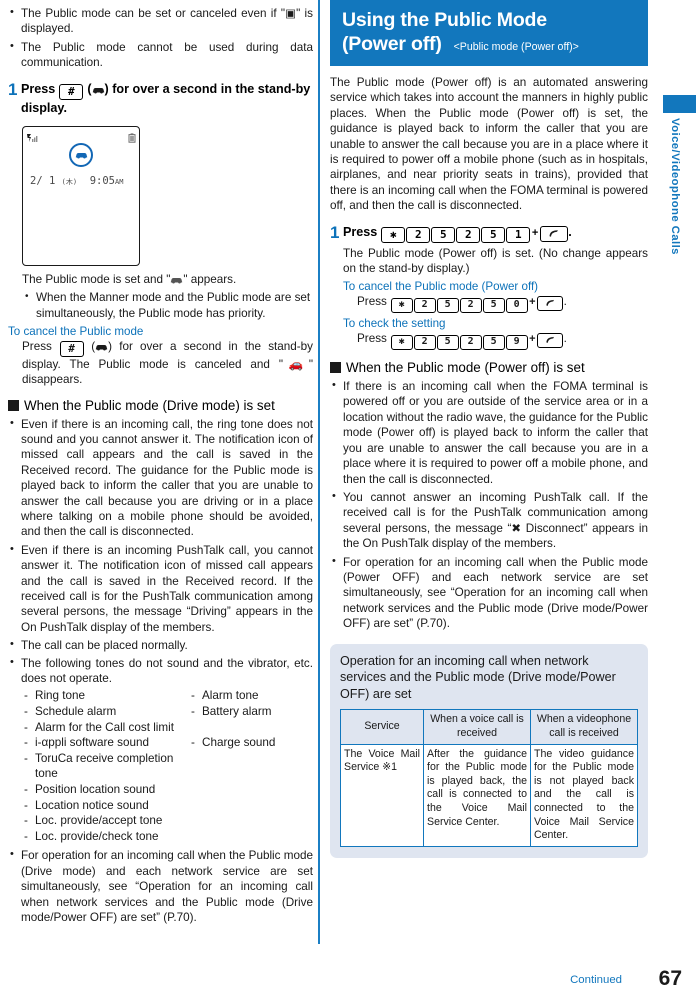  I want to click on tone-row: Location notice sound, so click(167, 806).